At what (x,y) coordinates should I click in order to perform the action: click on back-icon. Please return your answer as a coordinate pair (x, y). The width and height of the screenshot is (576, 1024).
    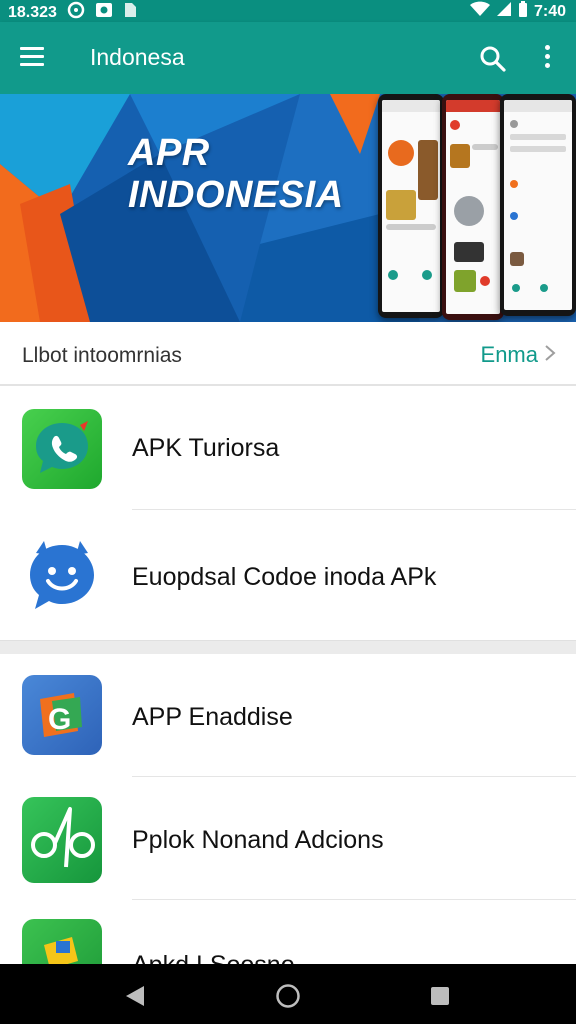
    Looking at the image, I should click on (136, 996).